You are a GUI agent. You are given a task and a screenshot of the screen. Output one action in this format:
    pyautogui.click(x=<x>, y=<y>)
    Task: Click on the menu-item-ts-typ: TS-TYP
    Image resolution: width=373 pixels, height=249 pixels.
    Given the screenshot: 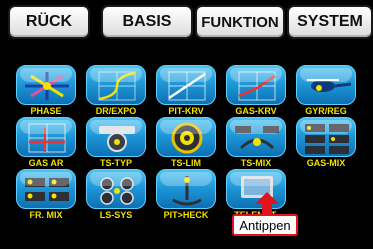 What is the action you would take?
    pyautogui.click(x=116, y=143)
    